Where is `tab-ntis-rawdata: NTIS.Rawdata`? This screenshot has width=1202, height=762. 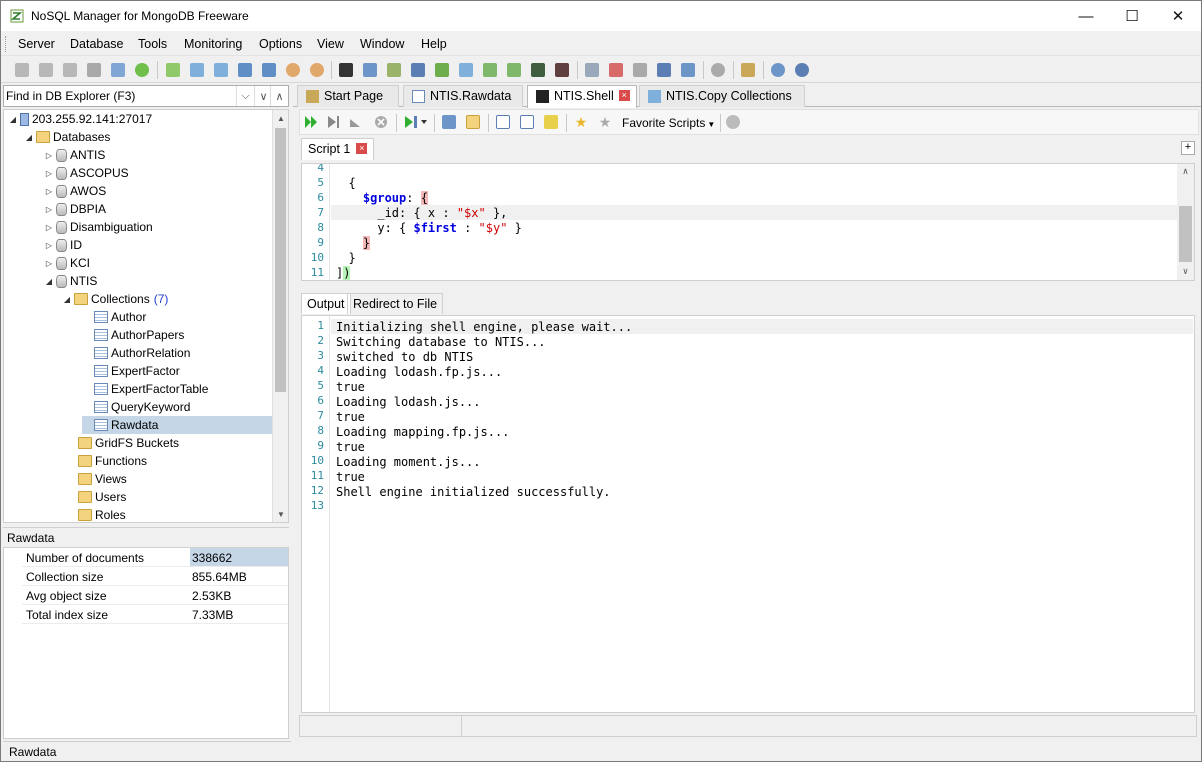
tab-ntis-rawdata: NTIS.Rawdata is located at coordinates (463, 96).